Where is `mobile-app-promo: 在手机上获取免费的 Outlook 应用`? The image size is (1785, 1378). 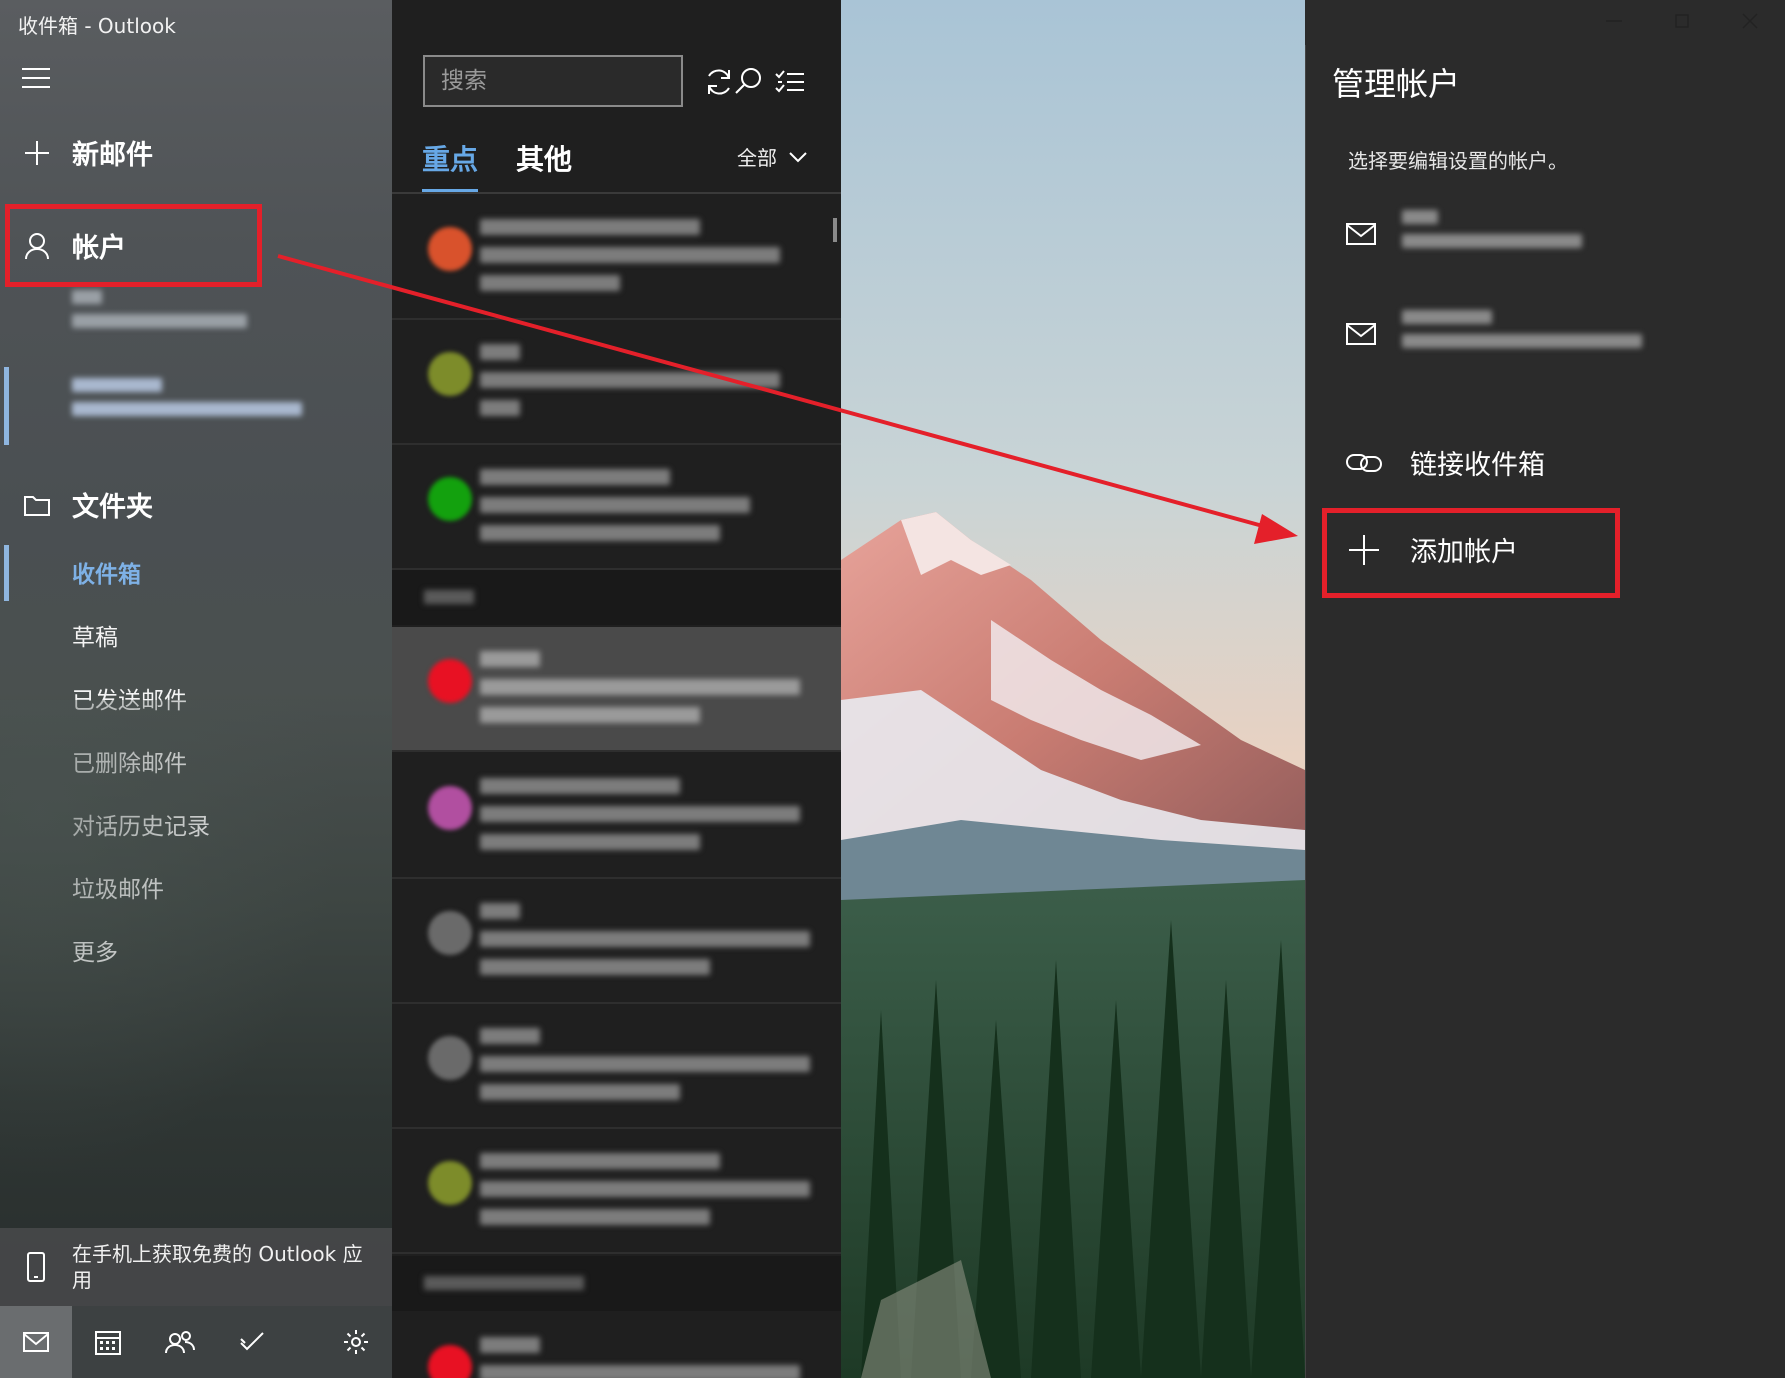
mobile-app-promo: 在手机上获取免费的 Outlook 应用 is located at coordinates (196, 1267).